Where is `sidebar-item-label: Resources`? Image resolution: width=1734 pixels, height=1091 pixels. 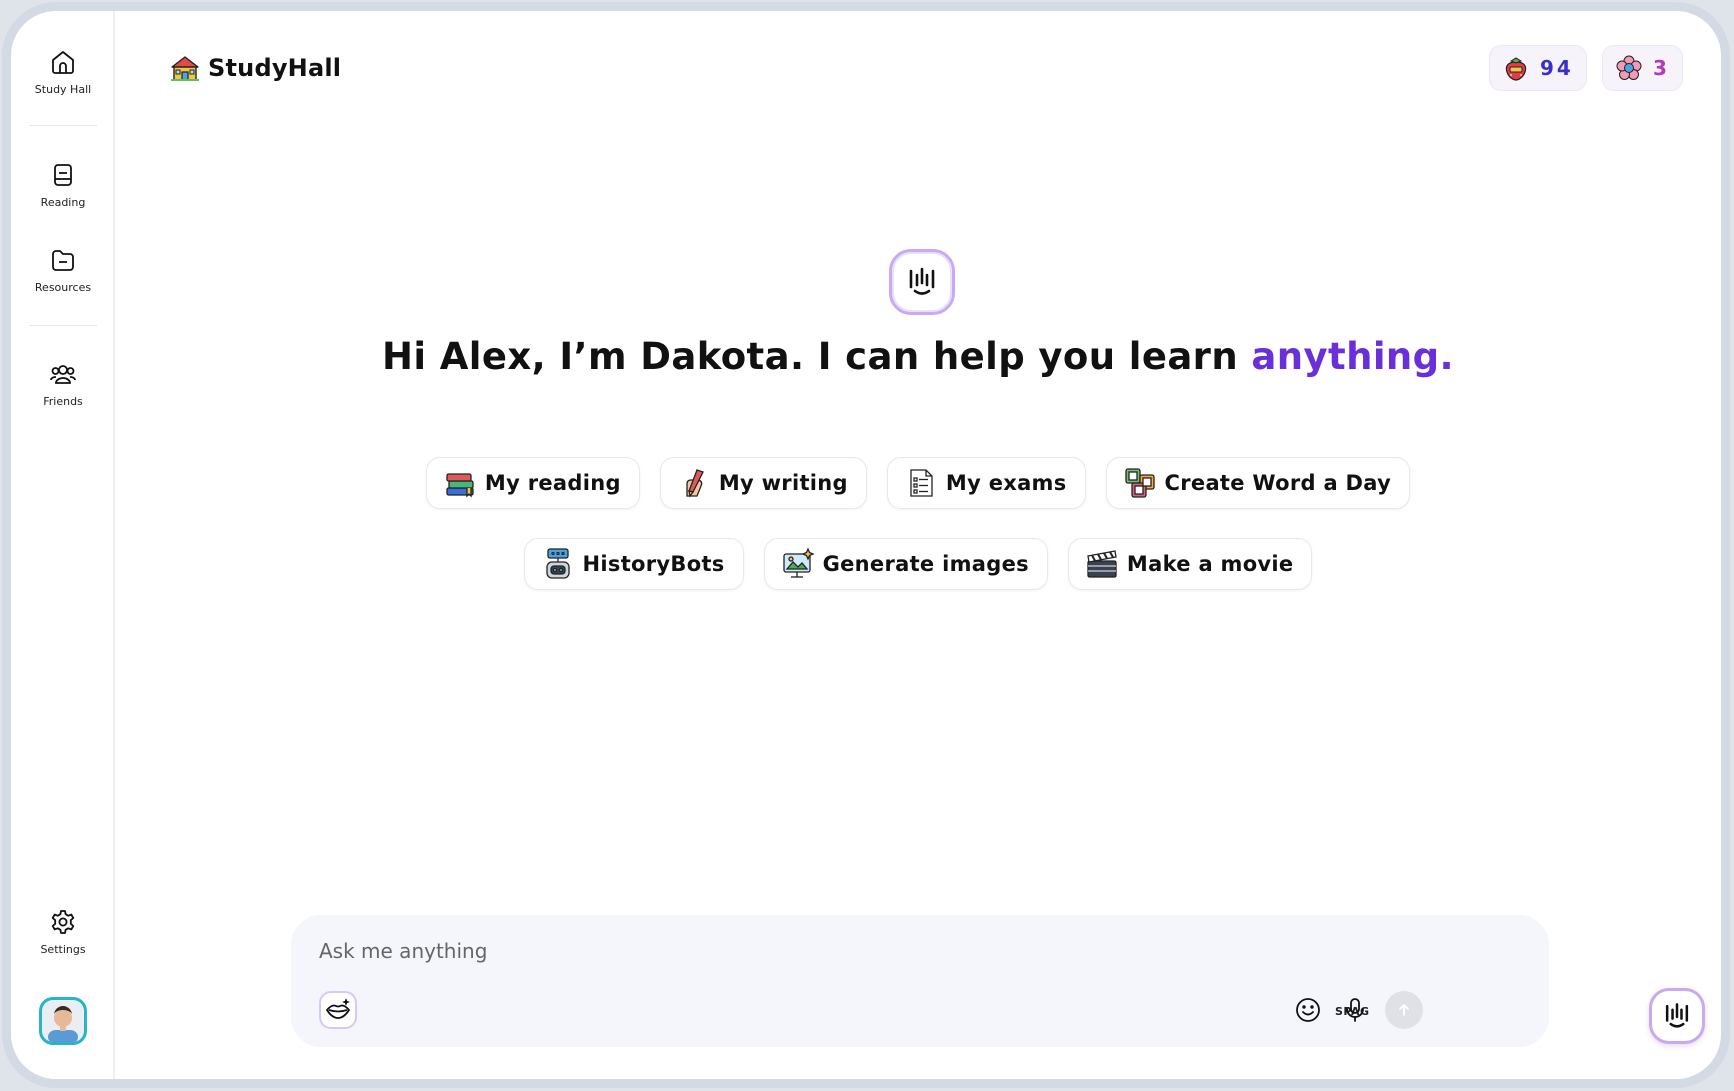 sidebar-item-label: Resources is located at coordinates (63, 287).